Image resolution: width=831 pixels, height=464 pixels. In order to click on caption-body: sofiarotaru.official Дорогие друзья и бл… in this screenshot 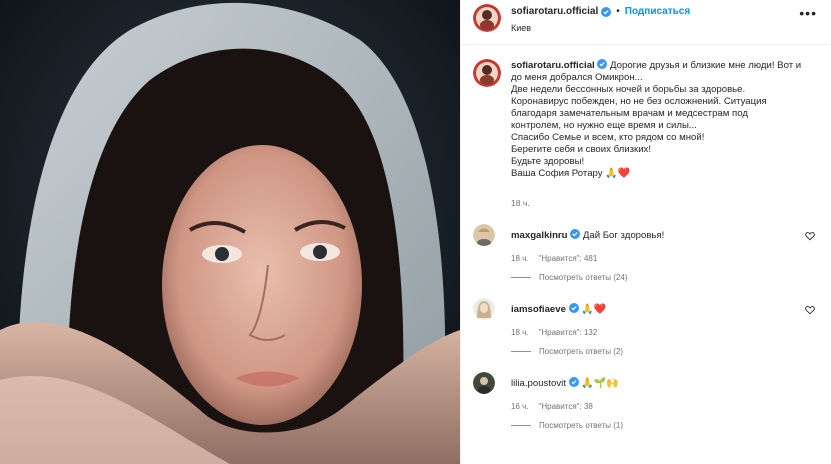, I will do `click(665, 119)`.